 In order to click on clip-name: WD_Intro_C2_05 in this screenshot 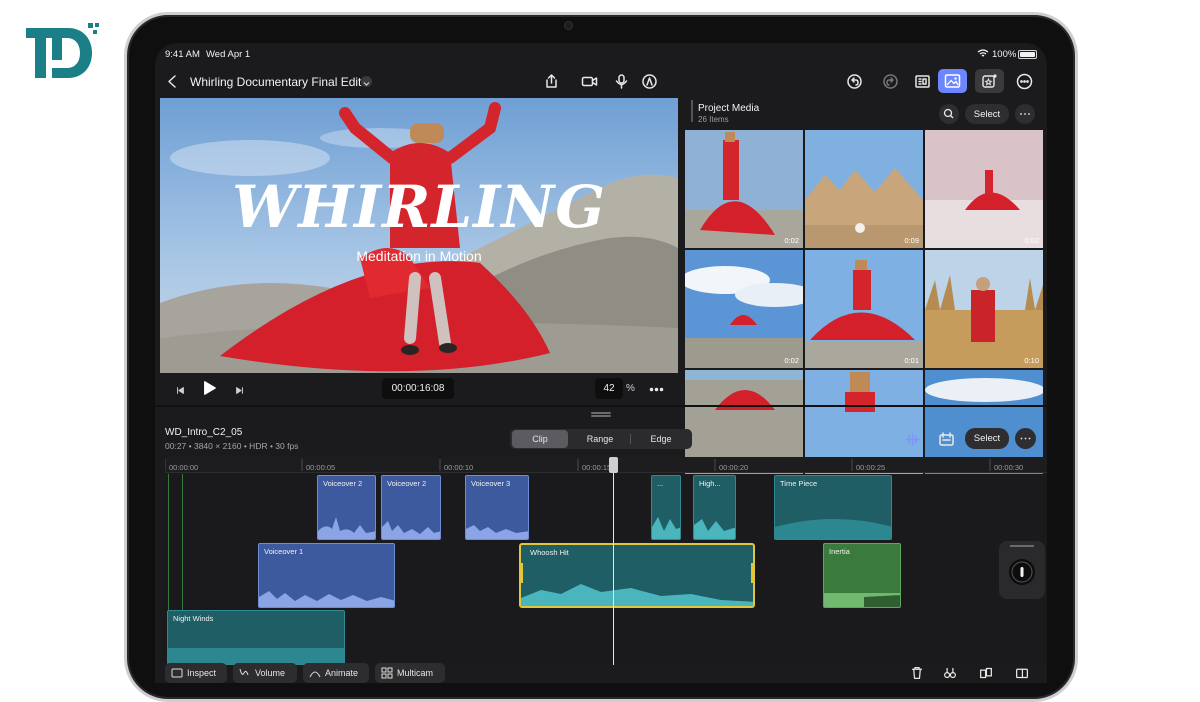, I will do `click(204, 432)`.